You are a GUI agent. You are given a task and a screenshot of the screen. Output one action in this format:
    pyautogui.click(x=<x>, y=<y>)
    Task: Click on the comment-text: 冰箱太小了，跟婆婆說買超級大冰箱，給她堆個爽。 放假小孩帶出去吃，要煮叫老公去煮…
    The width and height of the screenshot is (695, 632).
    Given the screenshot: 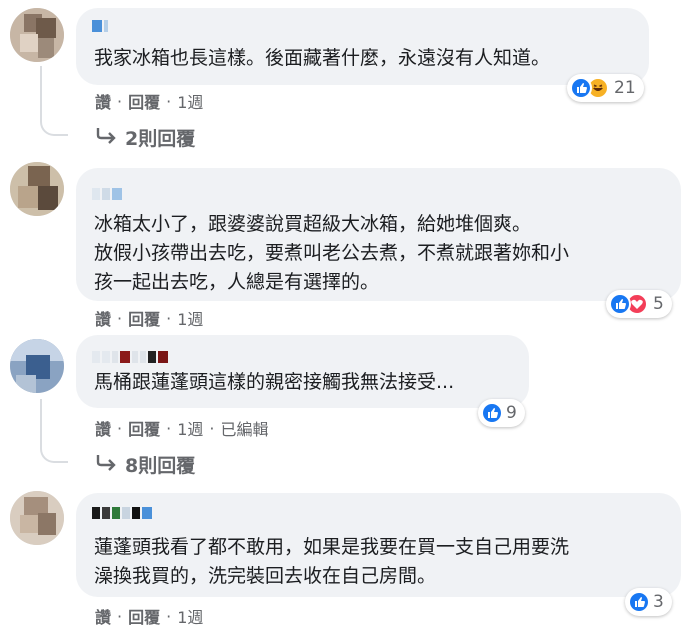 What is the action you would take?
    pyautogui.click(x=332, y=253)
    